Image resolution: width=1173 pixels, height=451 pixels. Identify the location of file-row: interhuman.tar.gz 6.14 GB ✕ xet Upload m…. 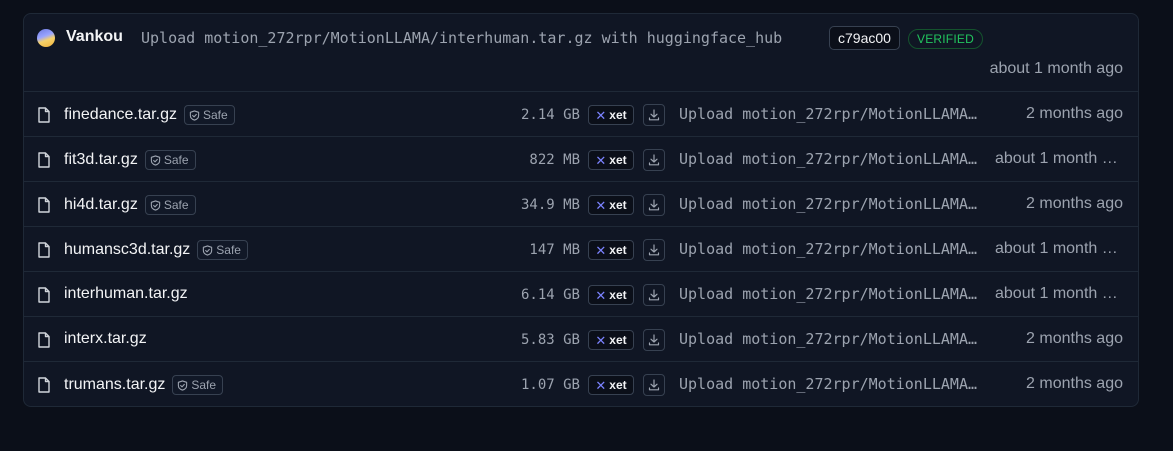
(581, 294).